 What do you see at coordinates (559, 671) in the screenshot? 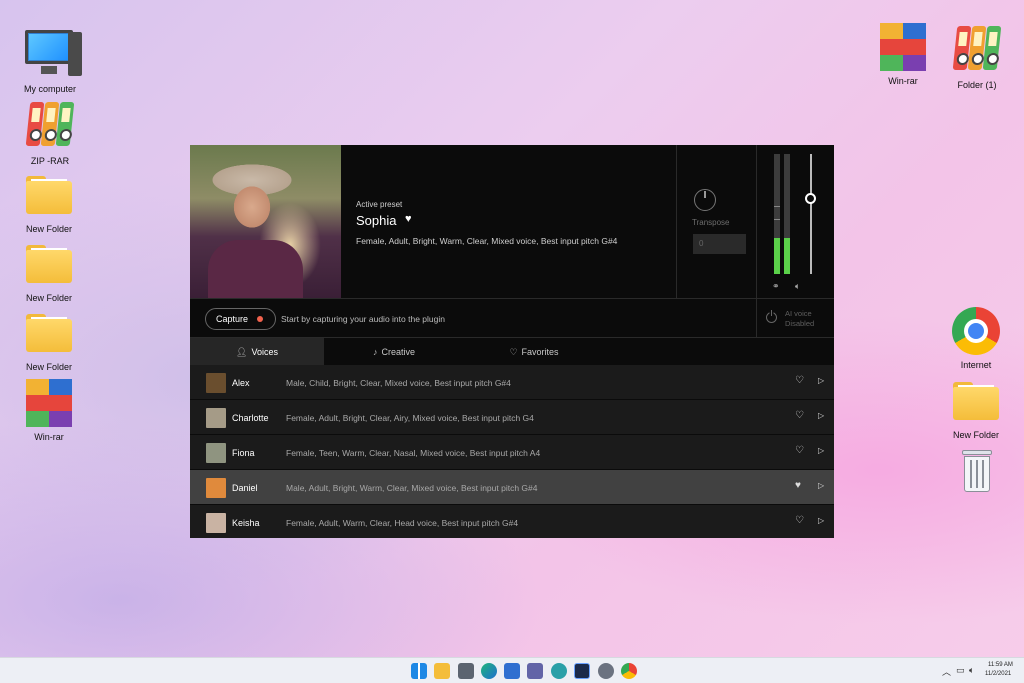
I see `maps-icon` at bounding box center [559, 671].